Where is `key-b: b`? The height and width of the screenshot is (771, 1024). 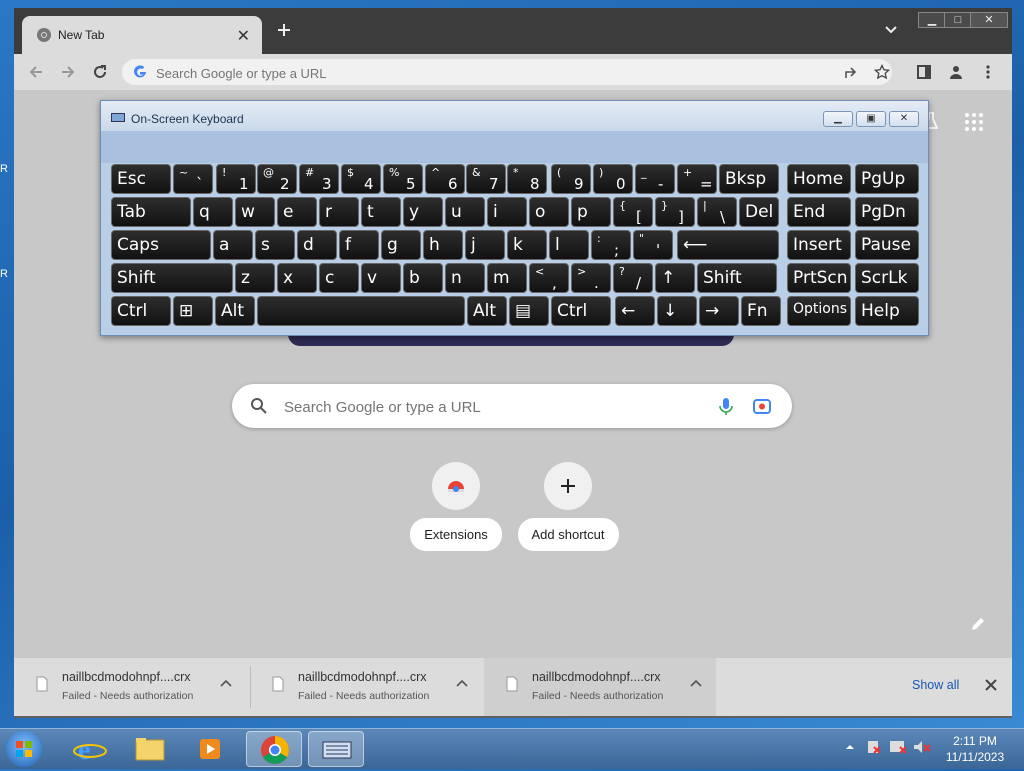
key-b: b is located at coordinates (423, 278).